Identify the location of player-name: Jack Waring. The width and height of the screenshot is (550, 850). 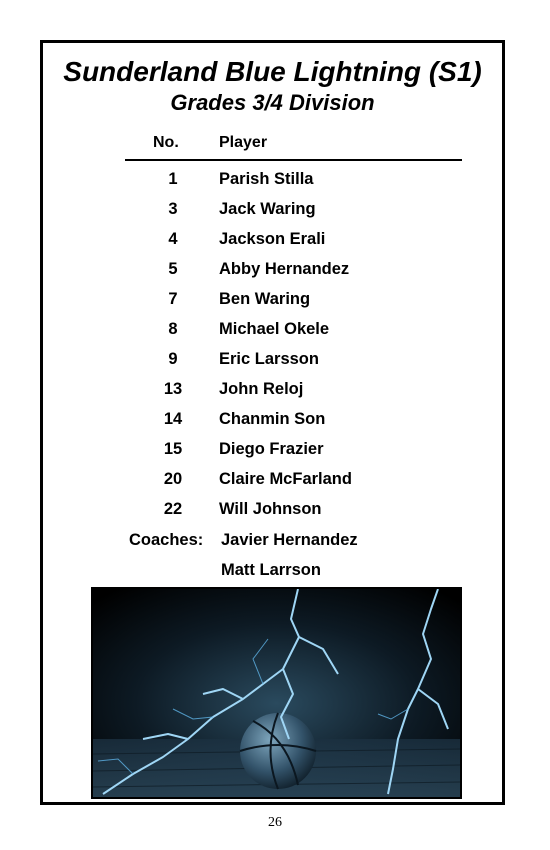
(267, 209).